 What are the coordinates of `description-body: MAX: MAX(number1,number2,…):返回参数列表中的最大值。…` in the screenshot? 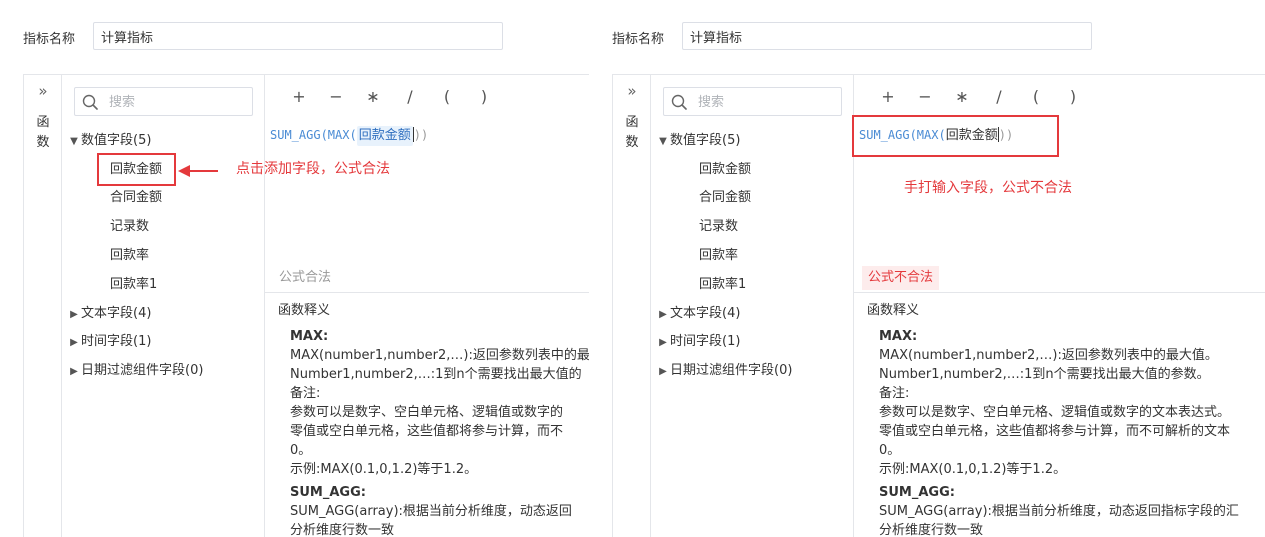 It's located at (1059, 433).